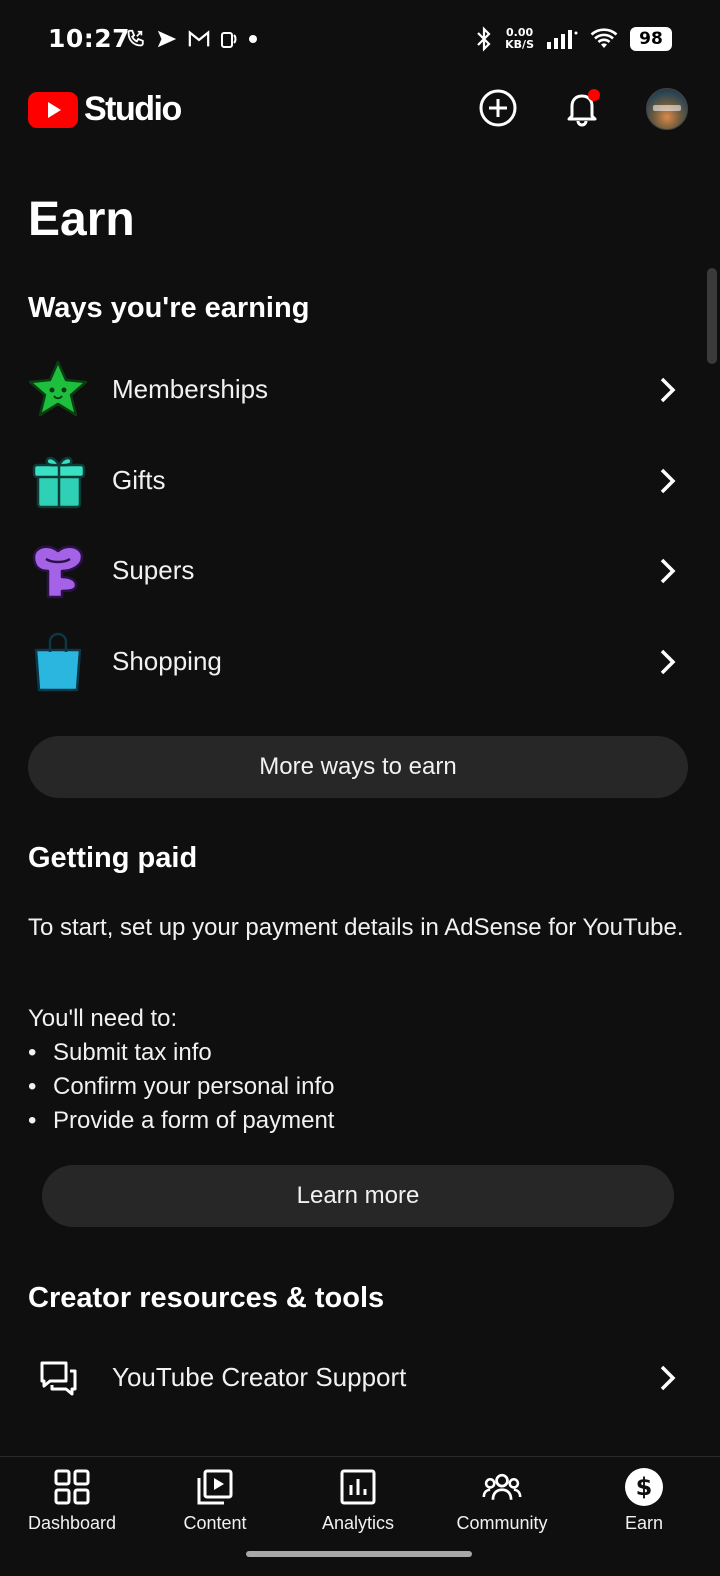  What do you see at coordinates (215, 1487) in the screenshot?
I see `content-icon` at bounding box center [215, 1487].